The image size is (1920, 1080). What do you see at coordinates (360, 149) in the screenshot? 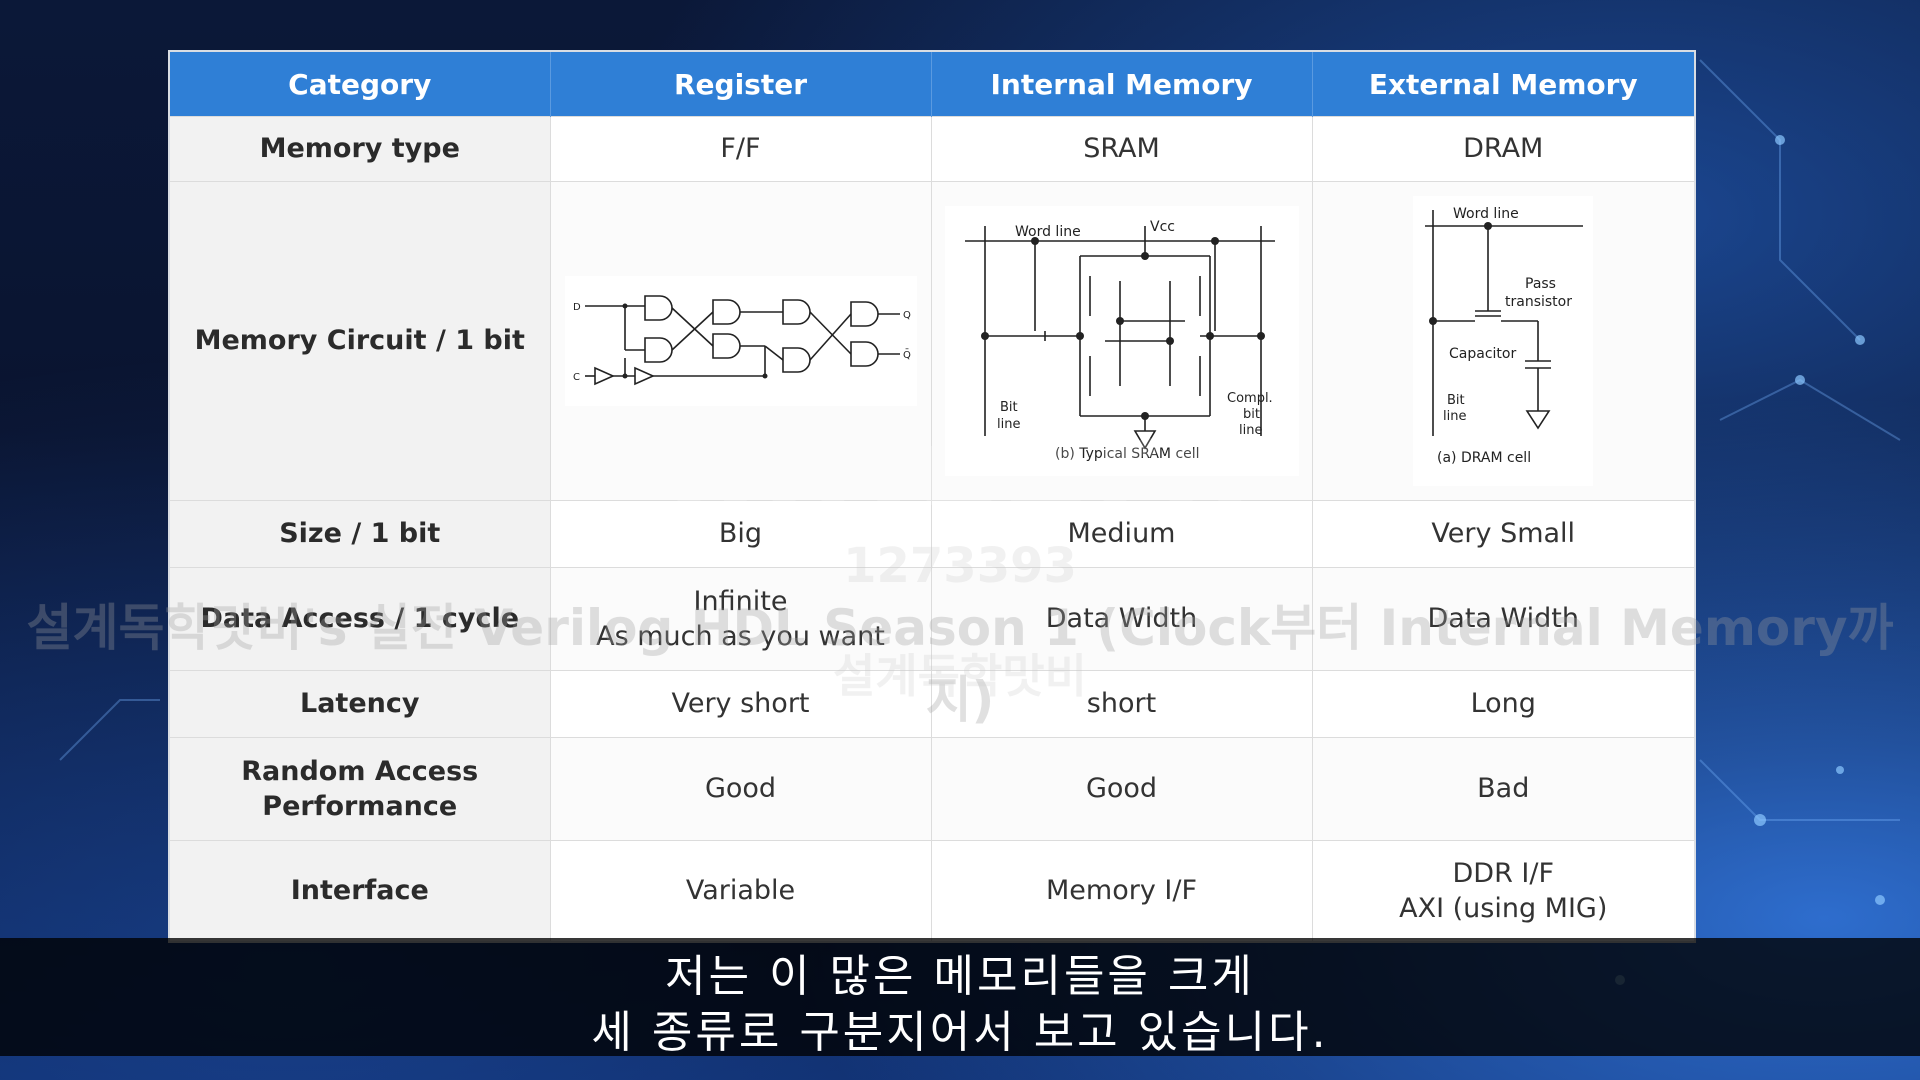
I see `label-memory-type: Memory type` at bounding box center [360, 149].